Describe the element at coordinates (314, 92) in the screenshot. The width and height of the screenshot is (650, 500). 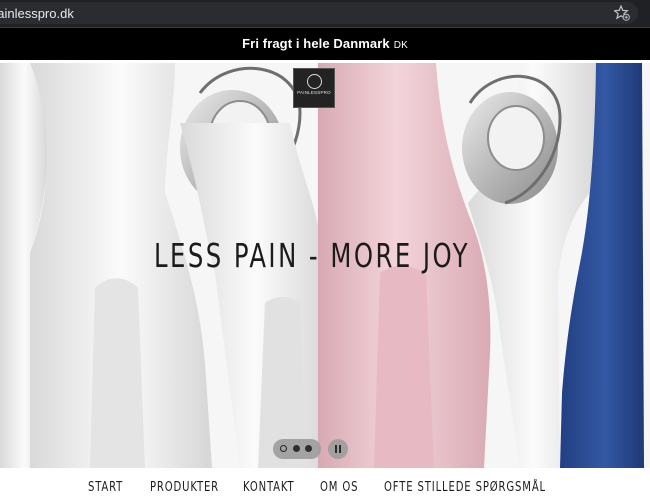
I see `logo-wordmark: PAINLESSPRO` at that location.